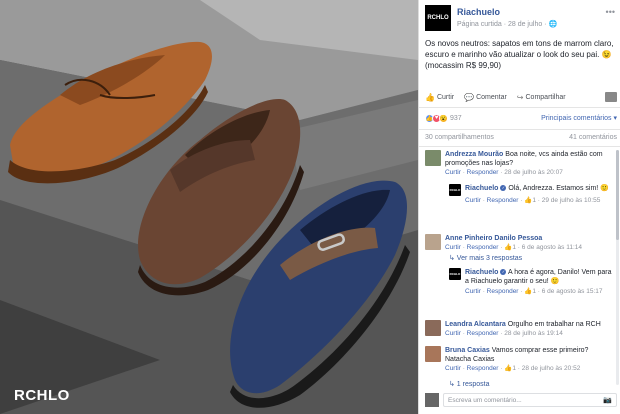 The width and height of the screenshot is (620, 414). I want to click on comment-button: 💬 Comentar, so click(485, 97).